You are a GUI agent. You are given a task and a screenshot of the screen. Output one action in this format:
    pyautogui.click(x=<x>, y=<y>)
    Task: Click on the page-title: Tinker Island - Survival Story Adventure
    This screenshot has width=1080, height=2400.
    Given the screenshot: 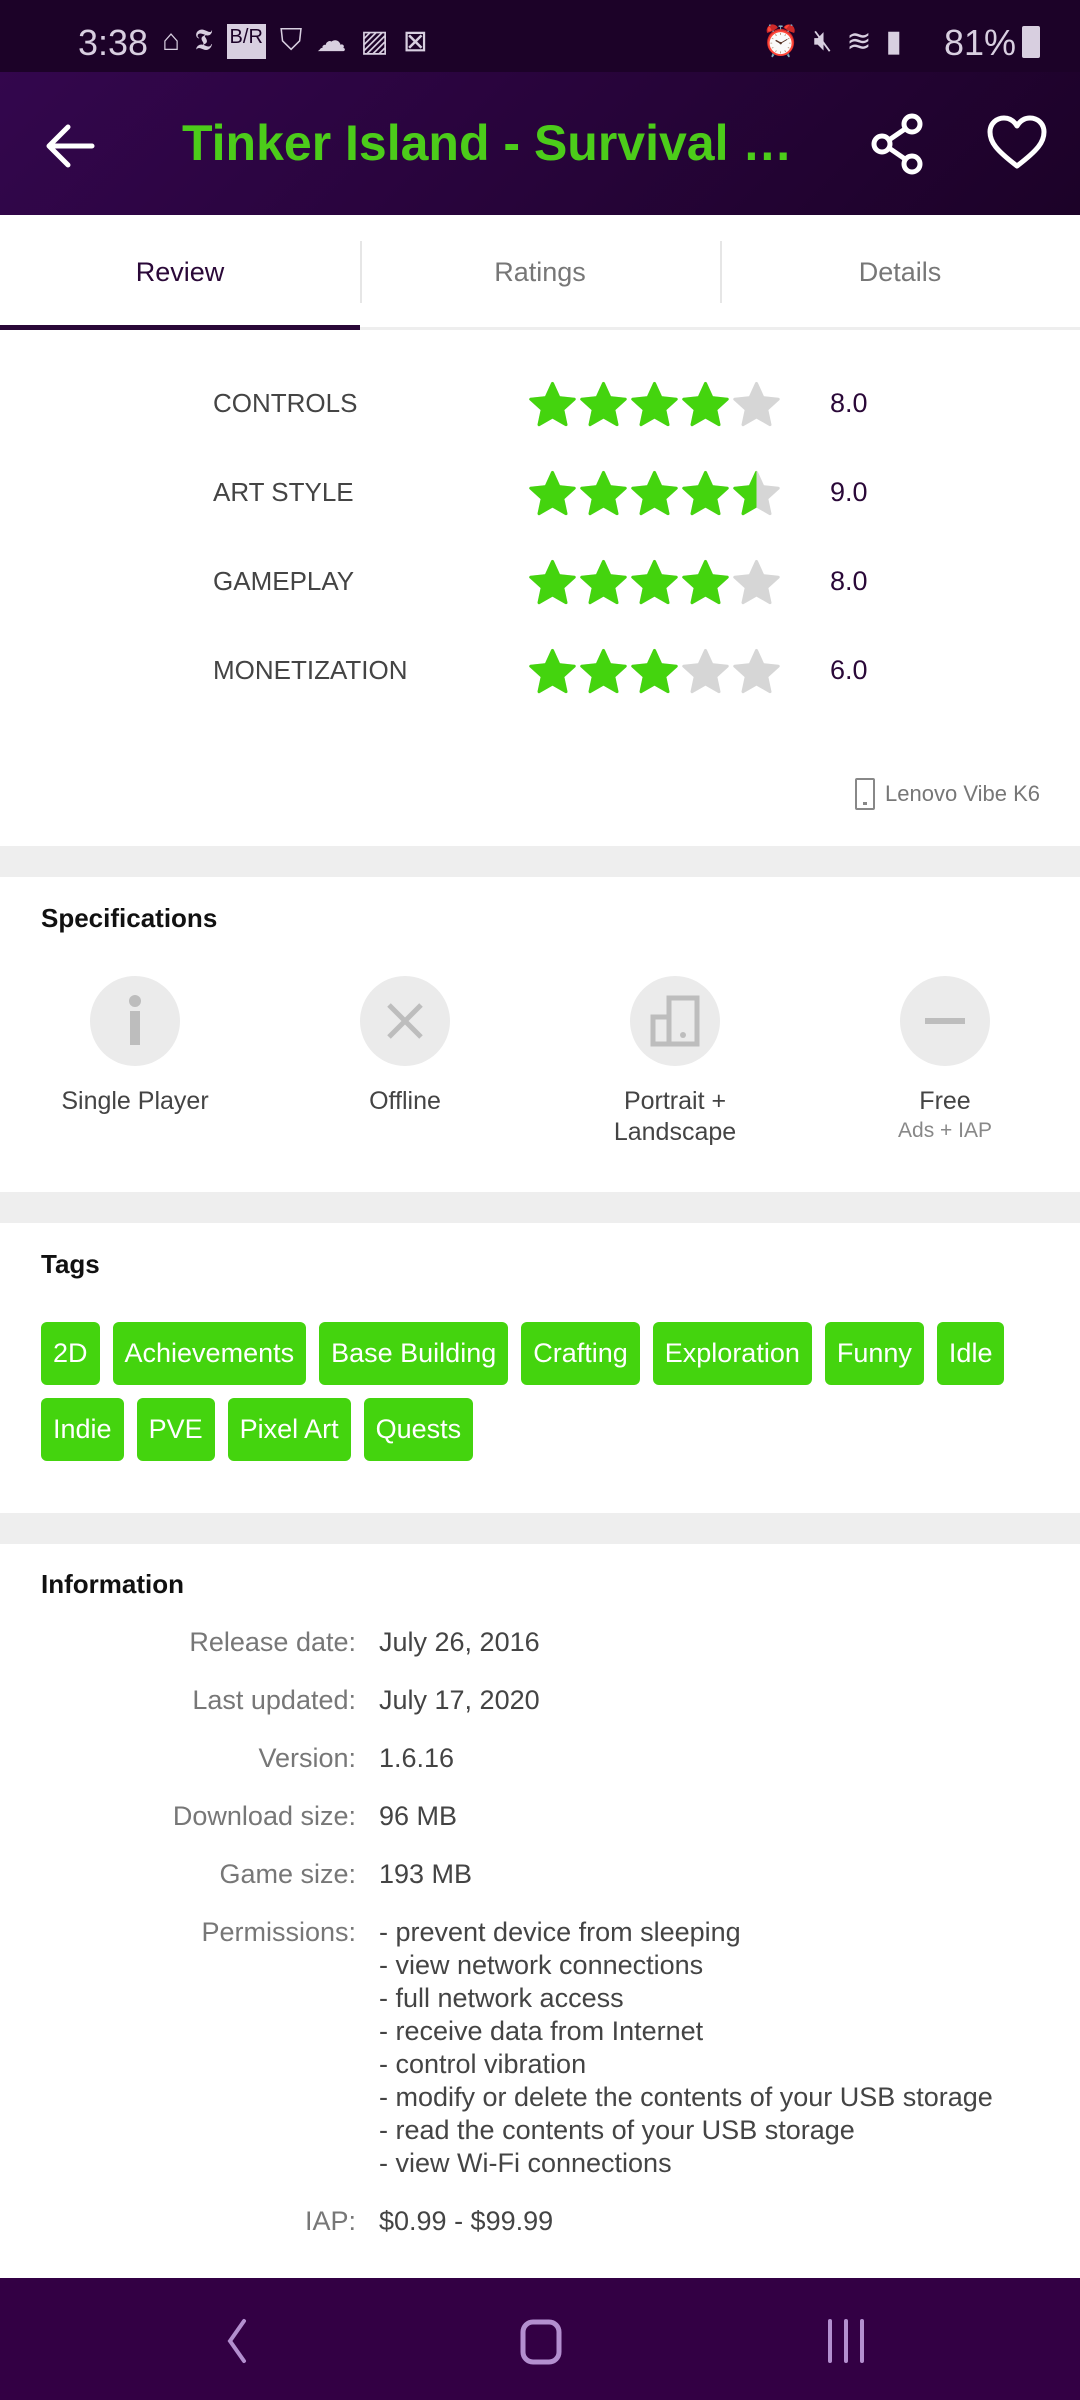 What is the action you would take?
    pyautogui.click(x=492, y=143)
    